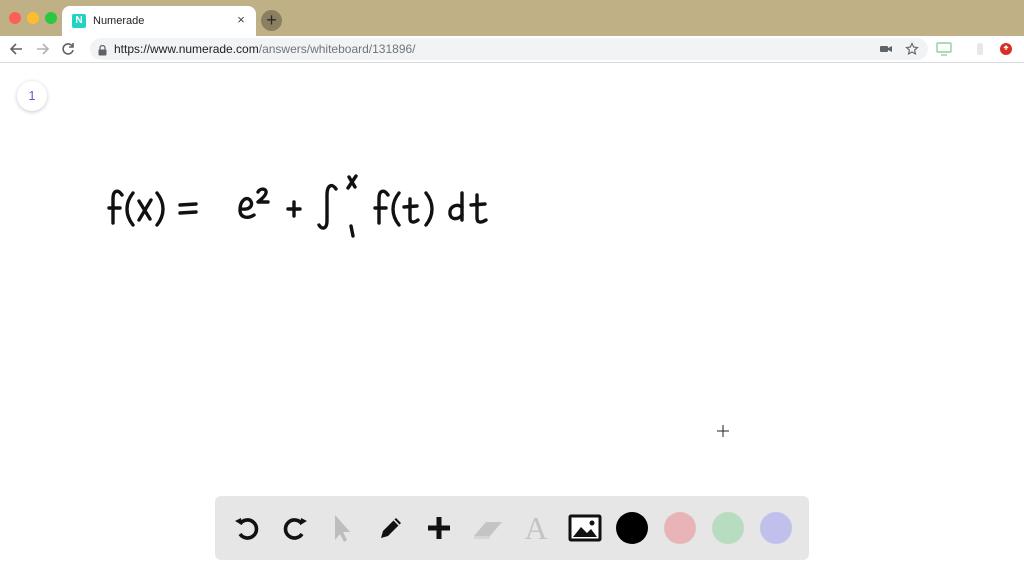  I want to click on reload-icon, so click(68, 49).